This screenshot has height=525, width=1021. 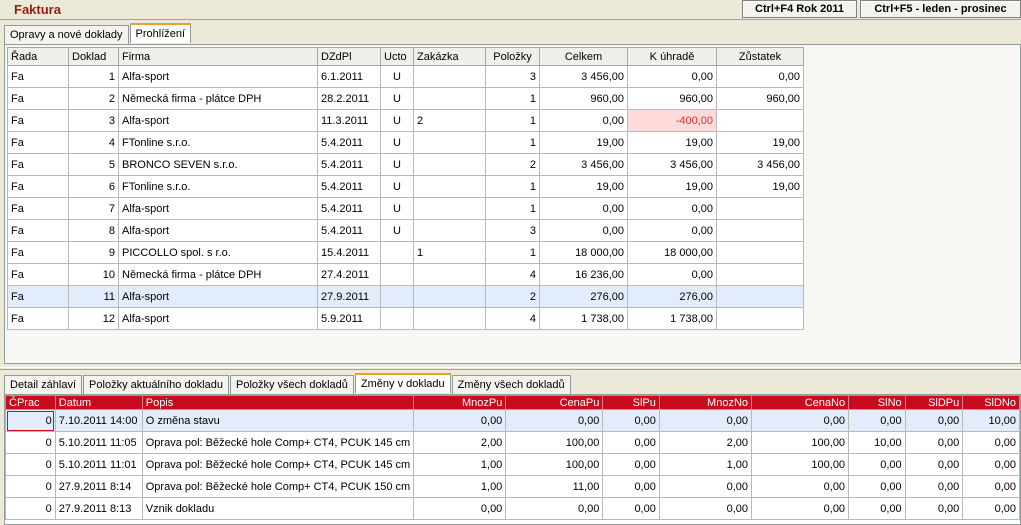 What do you see at coordinates (460, 464) in the screenshot?
I see `table-cell: 1,00` at bounding box center [460, 464].